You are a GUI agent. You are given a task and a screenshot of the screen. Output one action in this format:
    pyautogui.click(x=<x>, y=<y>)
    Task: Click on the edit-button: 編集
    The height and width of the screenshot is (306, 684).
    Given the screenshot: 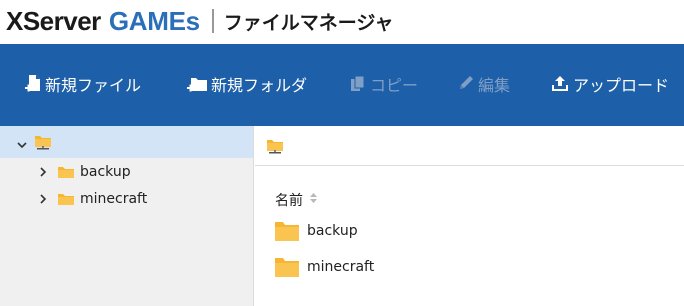 What is the action you would take?
    pyautogui.click(x=483, y=84)
    